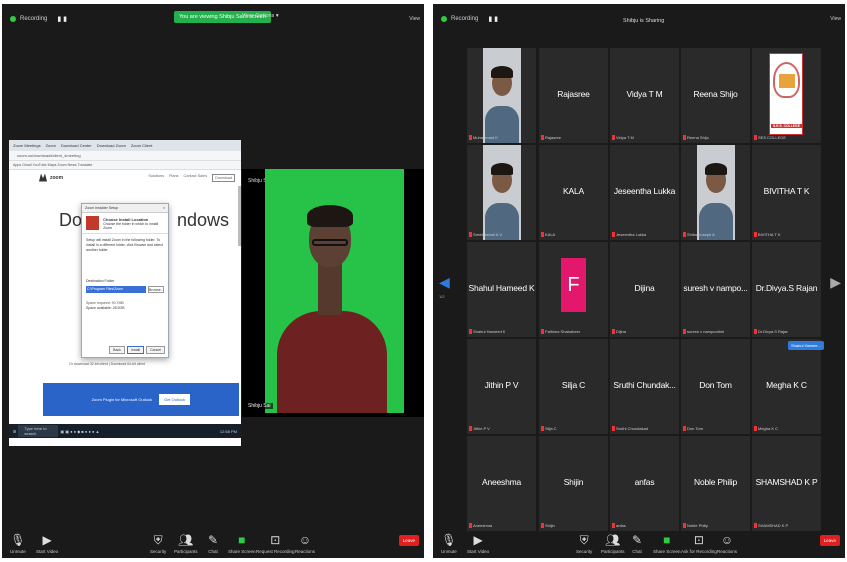 The width and height of the screenshot is (847, 562). I want to click on nav-solutions: Solutions, so click(156, 178).